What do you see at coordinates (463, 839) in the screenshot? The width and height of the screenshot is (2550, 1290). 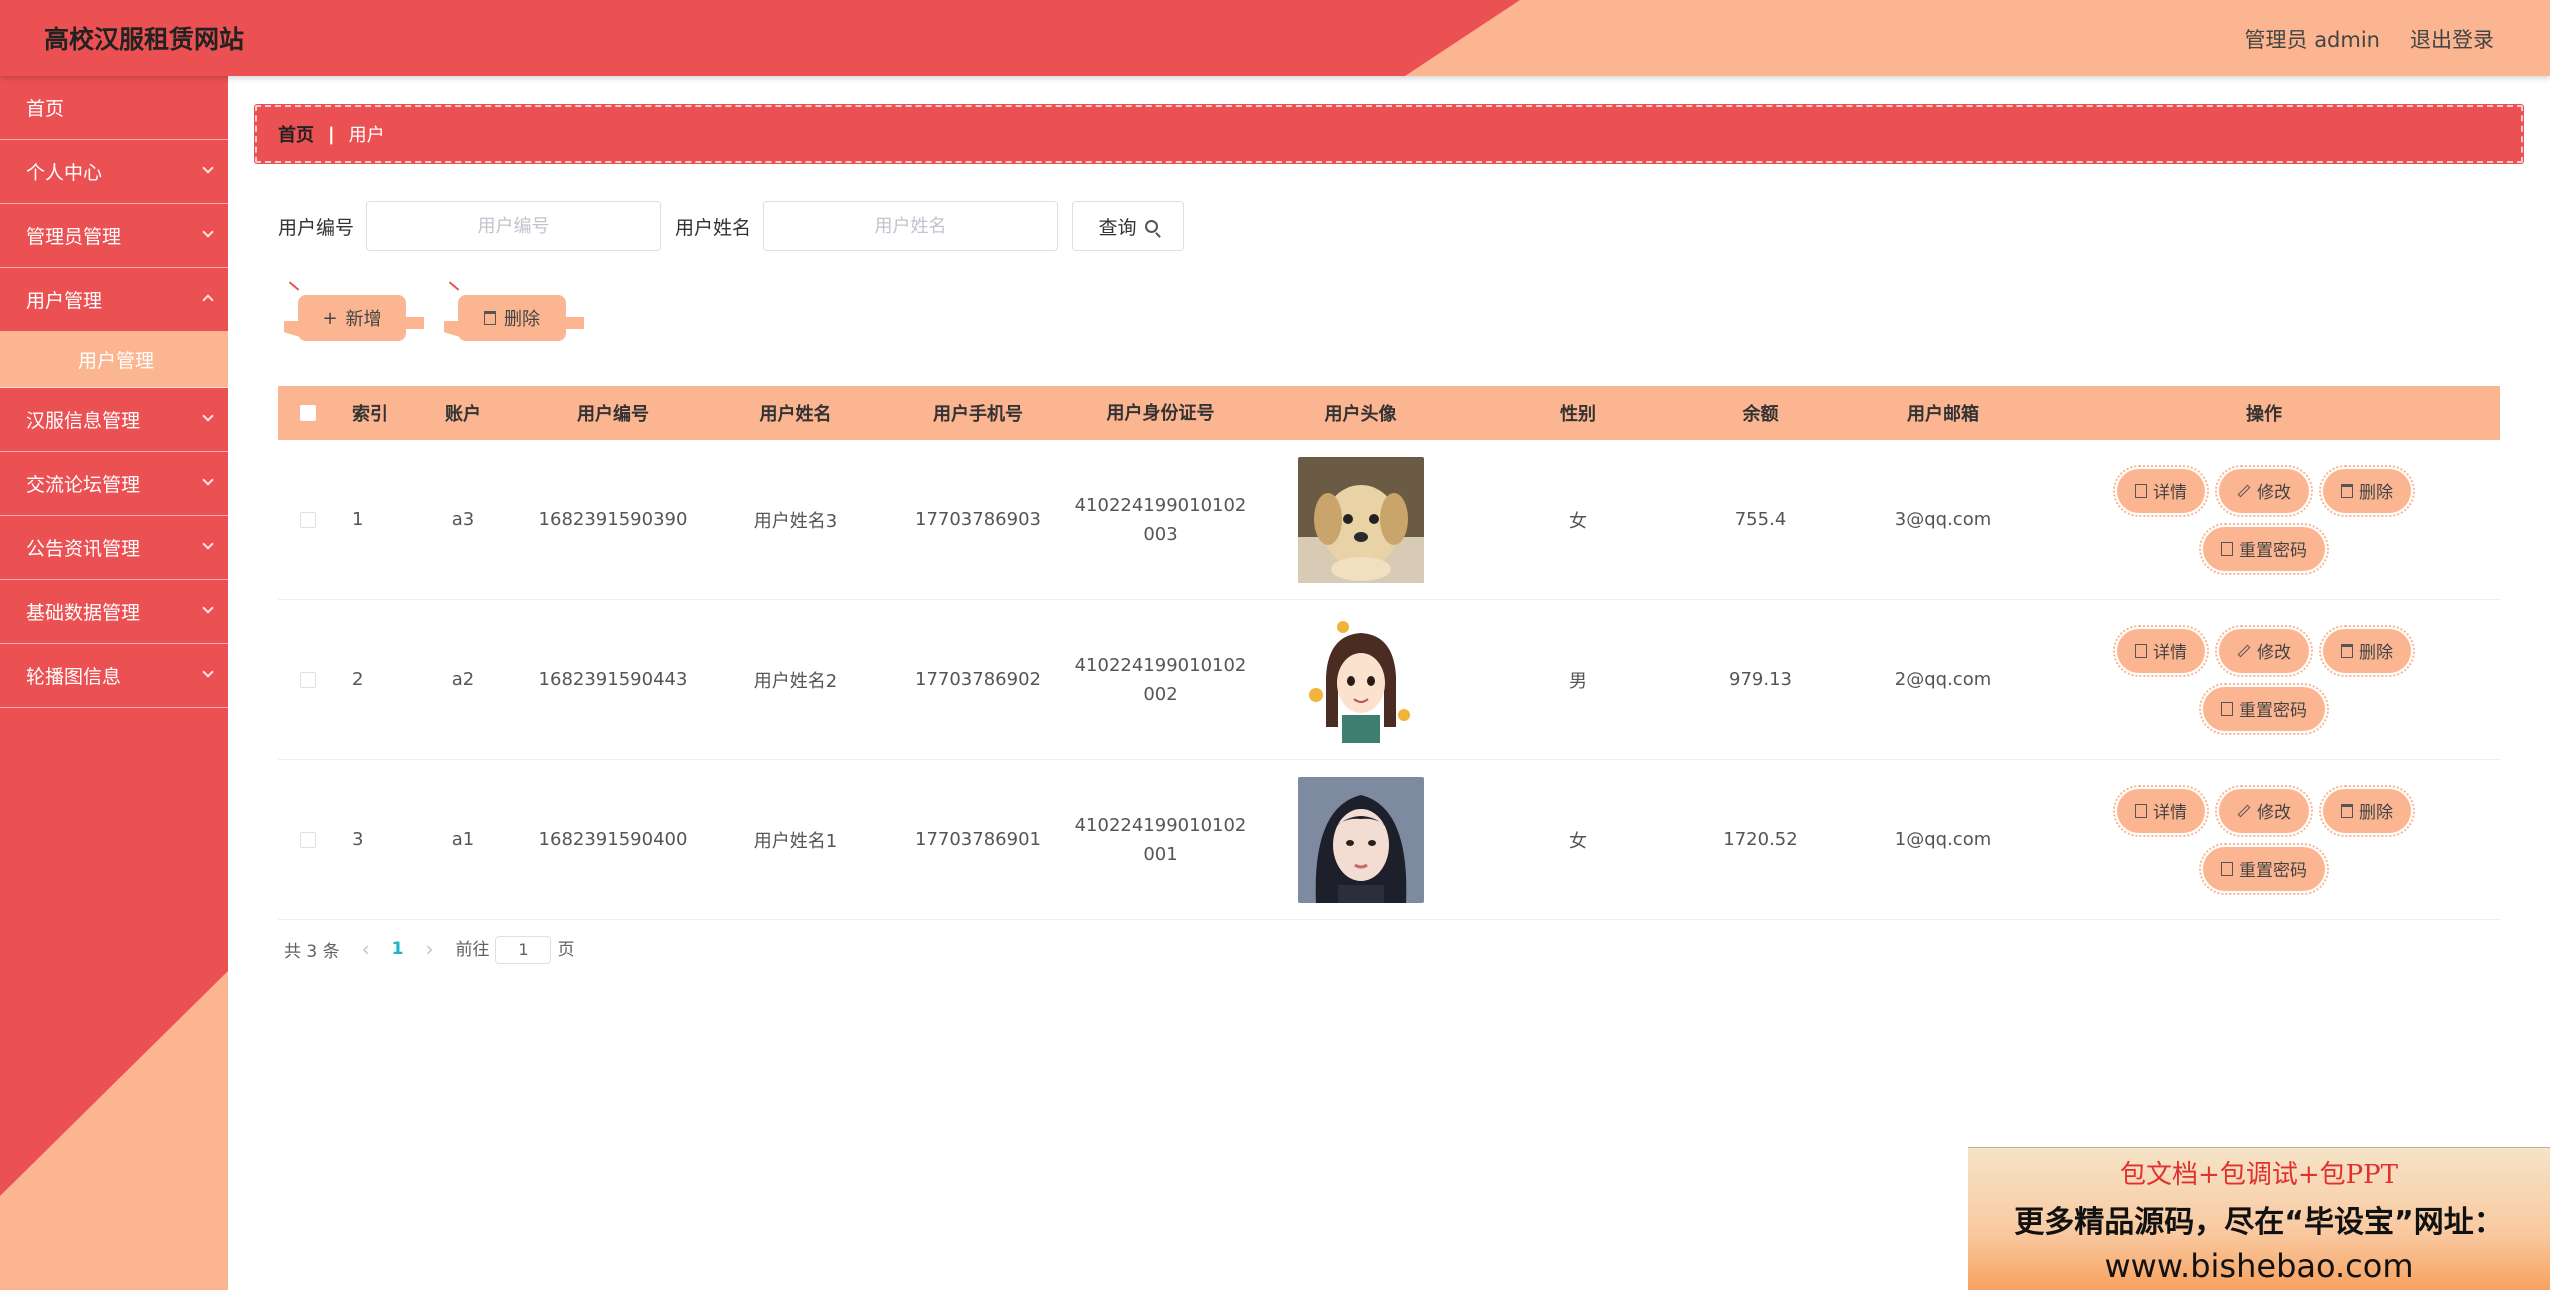 I see `cell-account: a1` at bounding box center [463, 839].